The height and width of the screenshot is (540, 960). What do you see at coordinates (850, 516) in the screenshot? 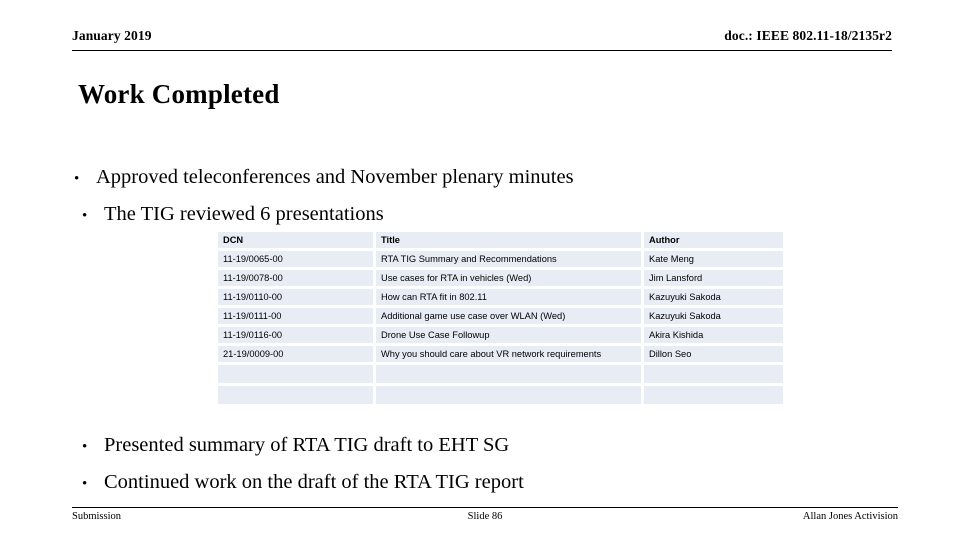
I see `footer-author-affiliation: Allan Jones Activision` at bounding box center [850, 516].